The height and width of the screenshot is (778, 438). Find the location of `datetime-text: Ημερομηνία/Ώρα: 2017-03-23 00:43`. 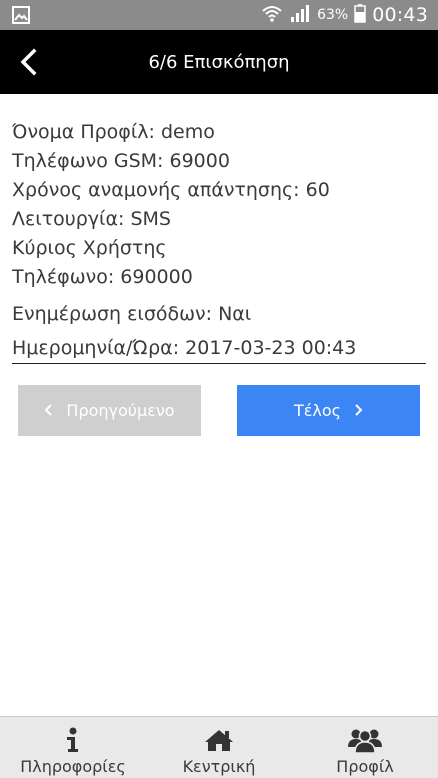

datetime-text: Ημερομηνία/Ώρα: 2017-03-23 00:43 is located at coordinates (219, 348).